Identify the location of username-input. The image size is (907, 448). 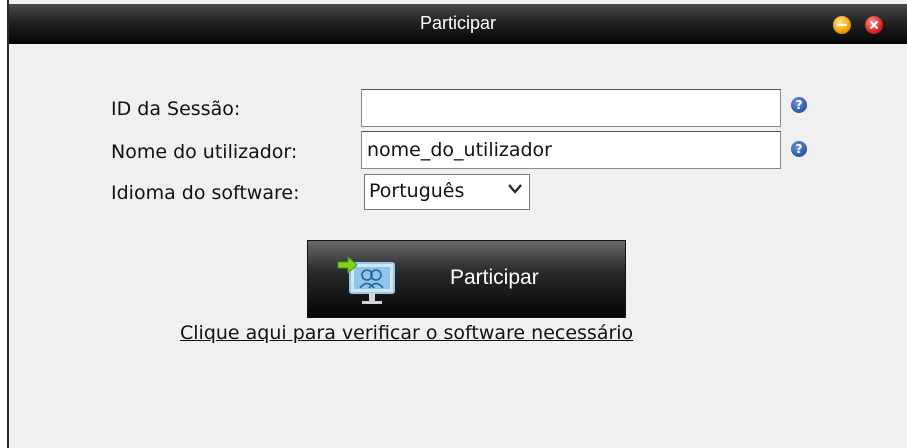
(571, 150).